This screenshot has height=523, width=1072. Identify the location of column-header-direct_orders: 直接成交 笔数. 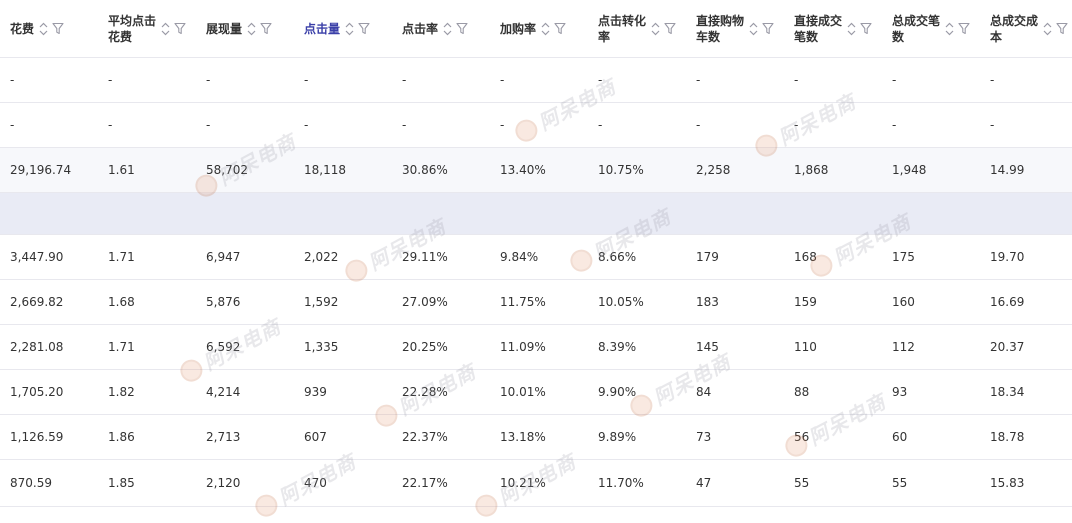
(833, 28).